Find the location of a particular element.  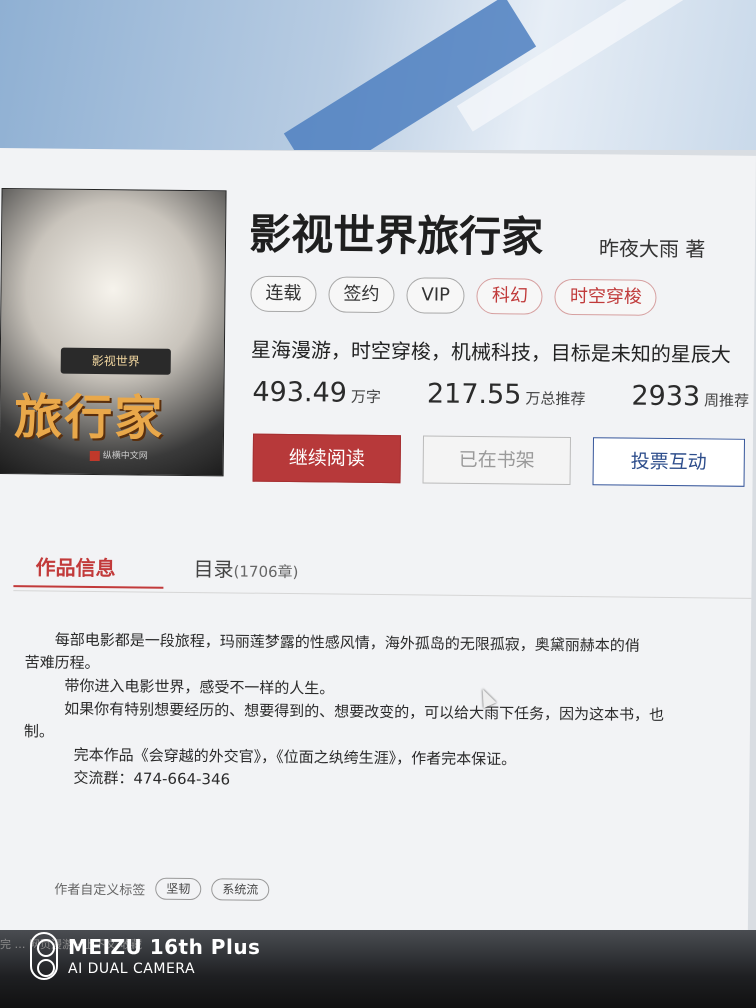

tag-signed: 签约 is located at coordinates (361, 295).